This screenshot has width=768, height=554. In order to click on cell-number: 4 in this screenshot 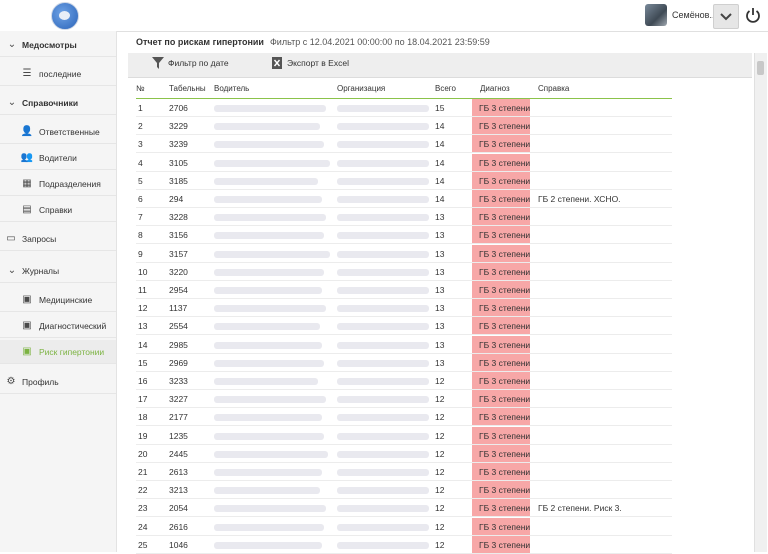, I will do `click(140, 162)`.